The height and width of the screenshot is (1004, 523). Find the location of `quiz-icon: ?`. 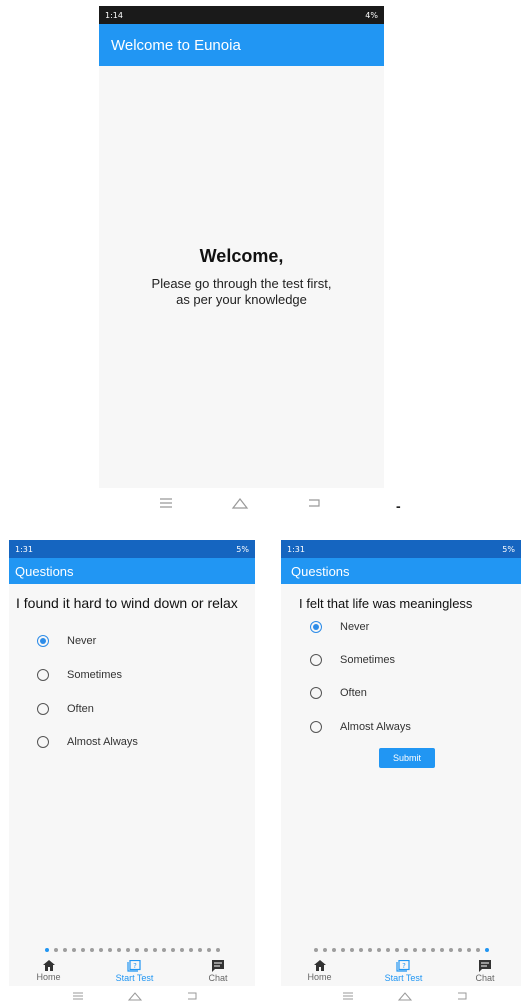

quiz-icon: ? is located at coordinates (403, 965).